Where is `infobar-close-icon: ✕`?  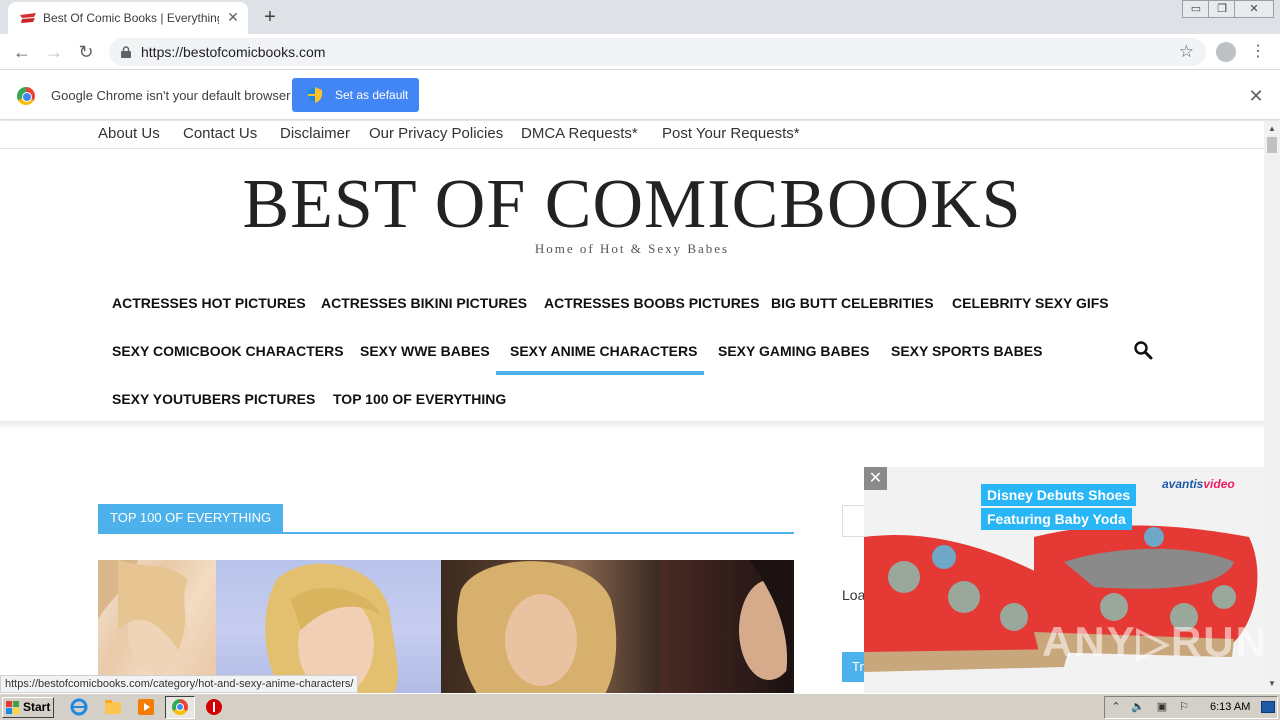 infobar-close-icon: ✕ is located at coordinates (1256, 96).